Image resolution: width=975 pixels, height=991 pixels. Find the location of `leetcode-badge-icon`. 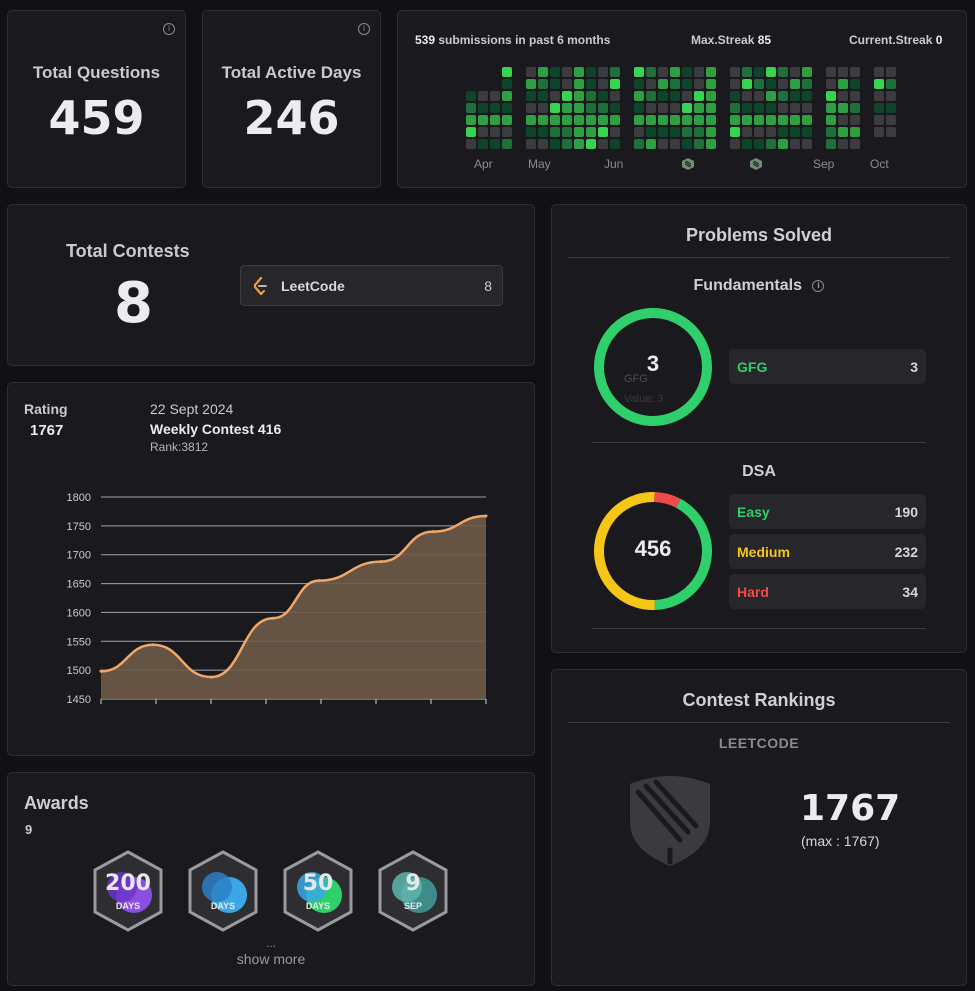

leetcode-badge-icon is located at coordinates (756, 166).